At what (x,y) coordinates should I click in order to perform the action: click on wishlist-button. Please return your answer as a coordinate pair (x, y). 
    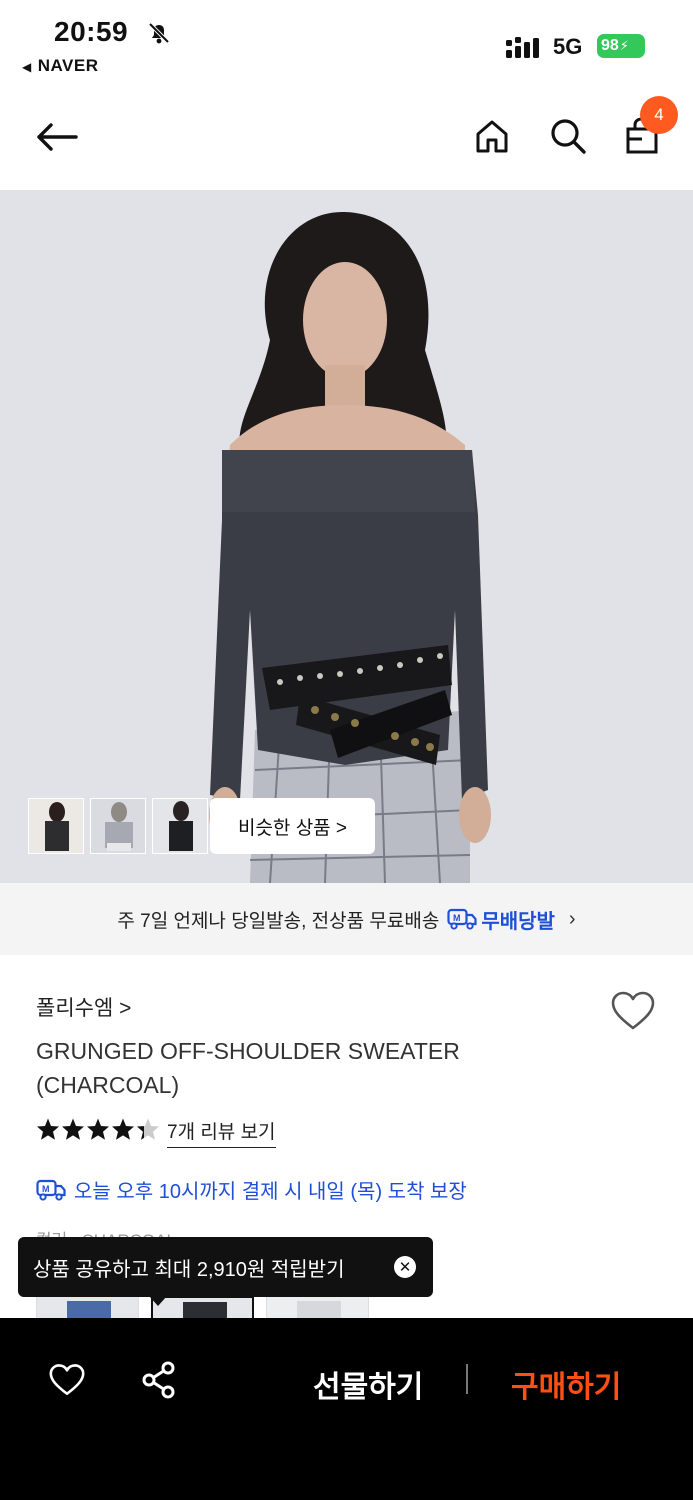
    Looking at the image, I should click on (633, 1013).